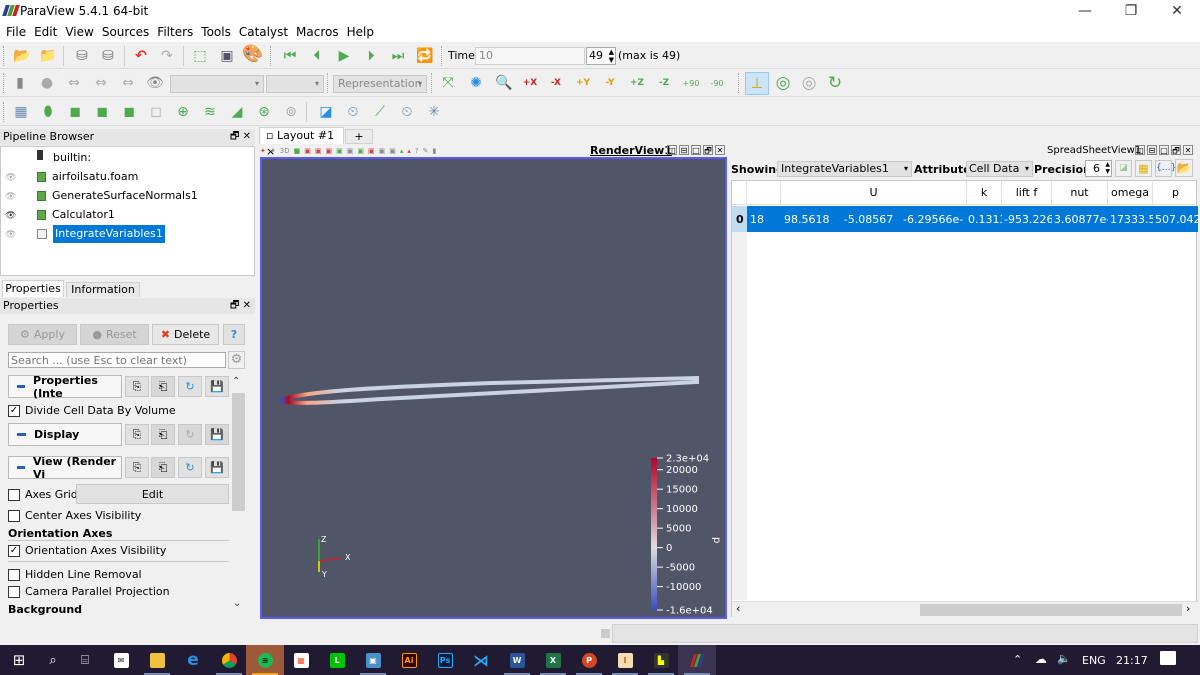 The width and height of the screenshot is (1200, 675). I want to click on tray-overflow-icon: ⌃, so click(1017, 659).